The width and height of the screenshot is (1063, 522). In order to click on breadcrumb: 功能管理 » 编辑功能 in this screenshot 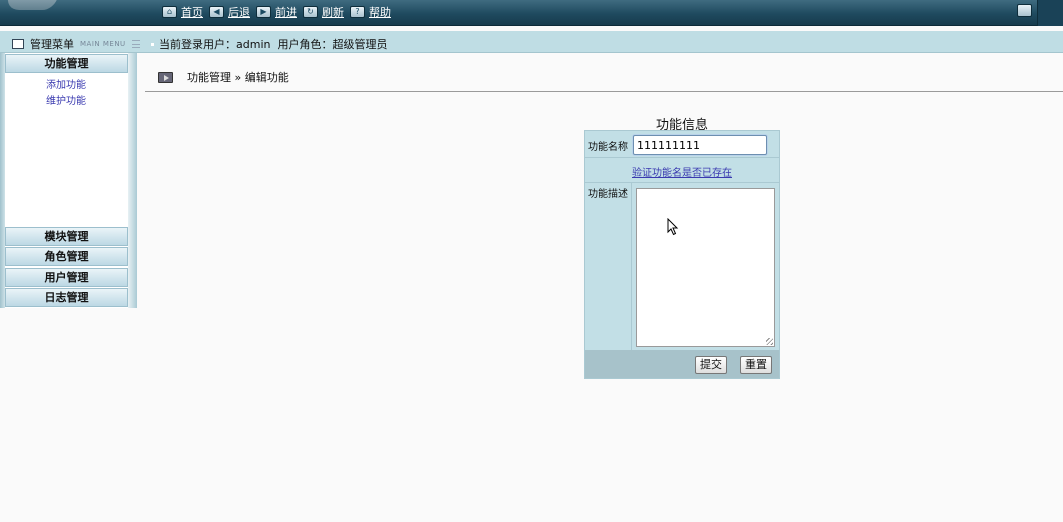, I will do `click(223, 77)`.